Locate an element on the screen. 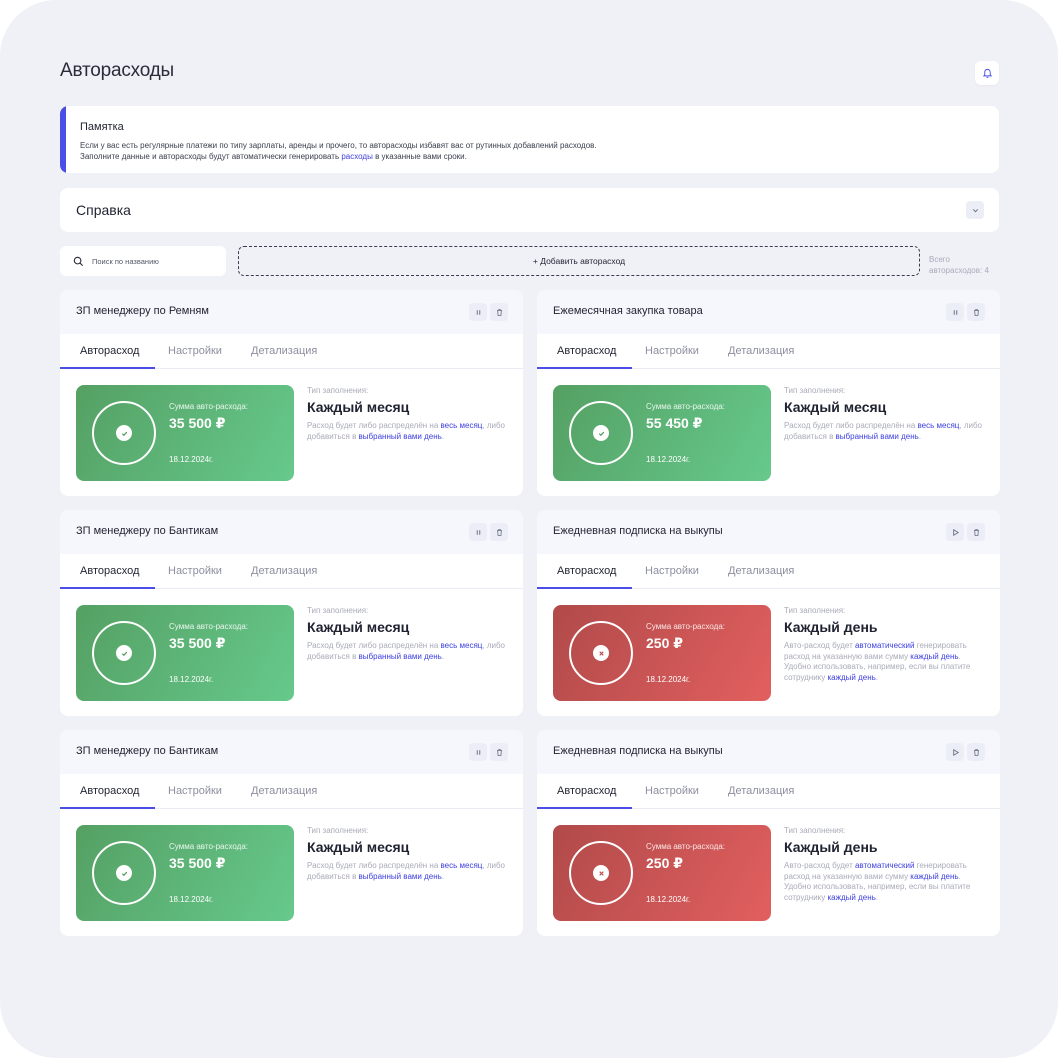  search-box is located at coordinates (143, 261).